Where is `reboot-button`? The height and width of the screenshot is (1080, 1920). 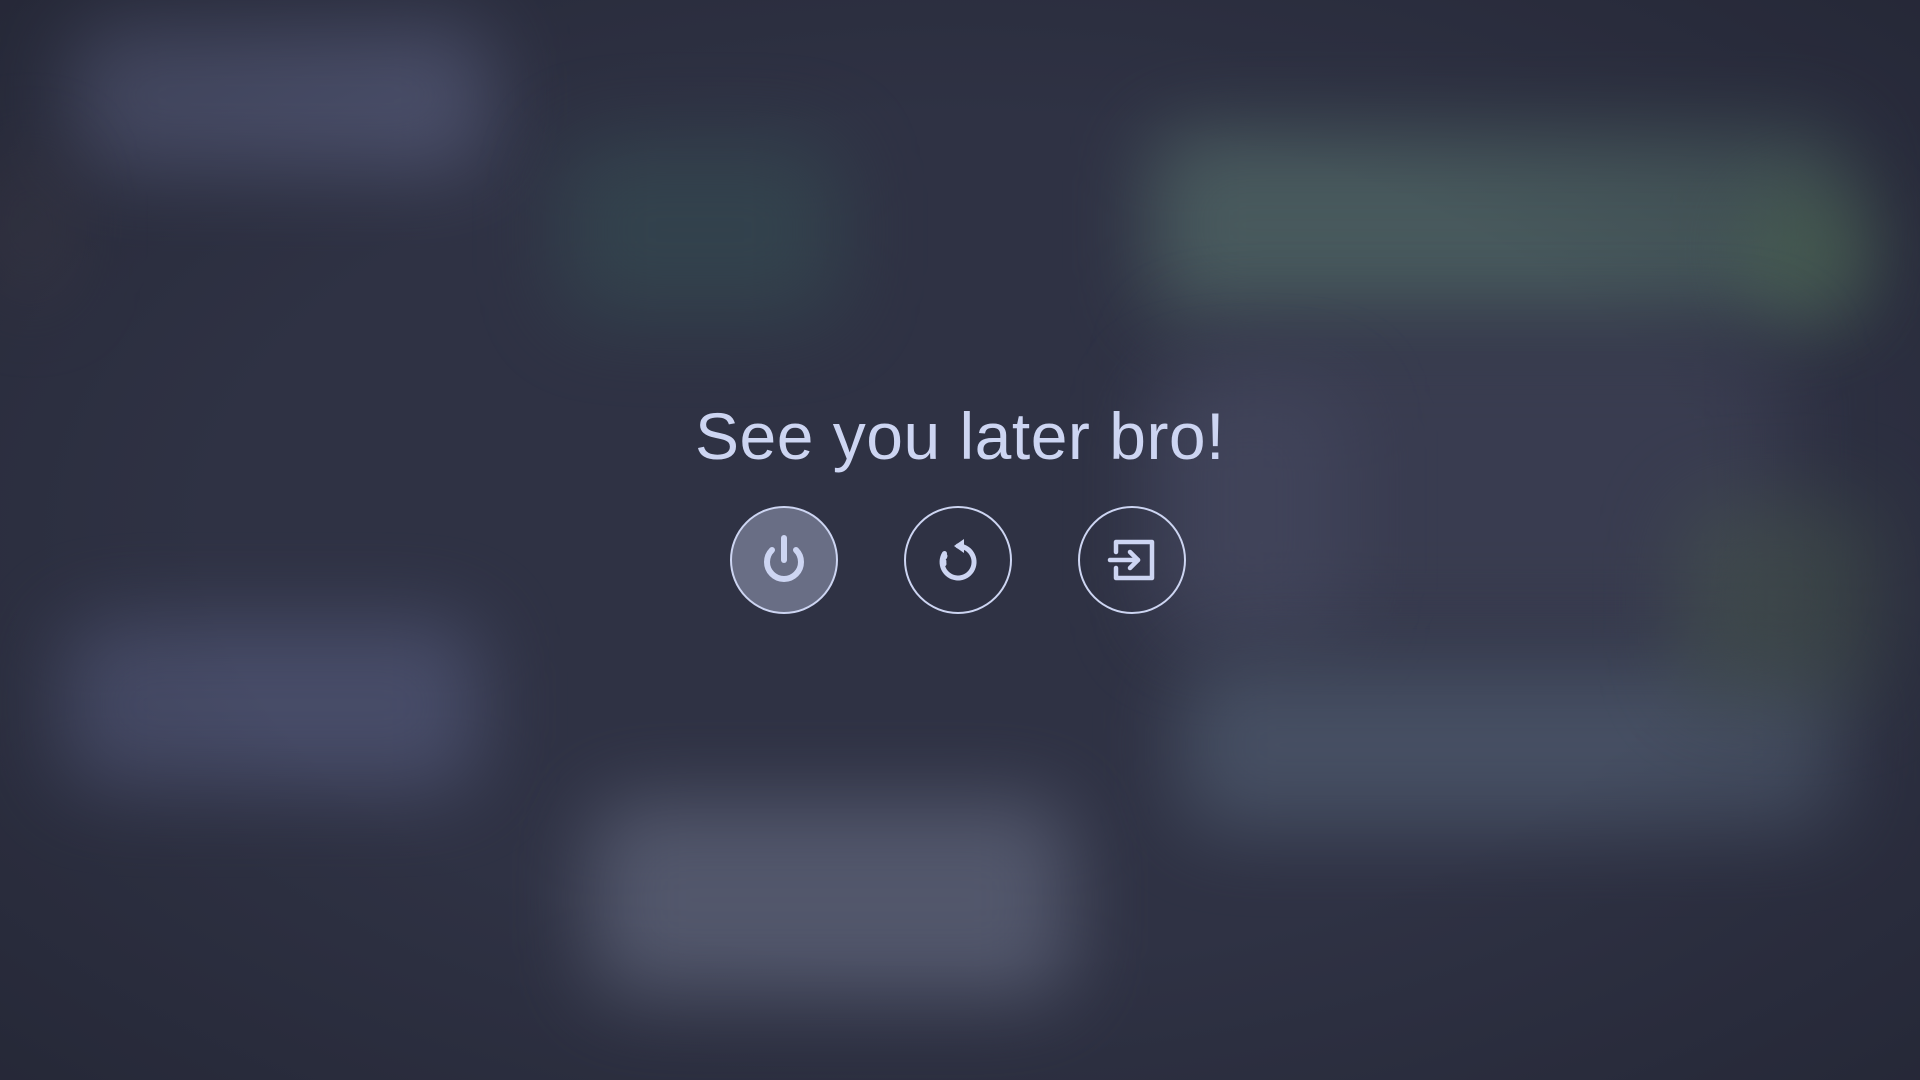
reboot-button is located at coordinates (958, 560).